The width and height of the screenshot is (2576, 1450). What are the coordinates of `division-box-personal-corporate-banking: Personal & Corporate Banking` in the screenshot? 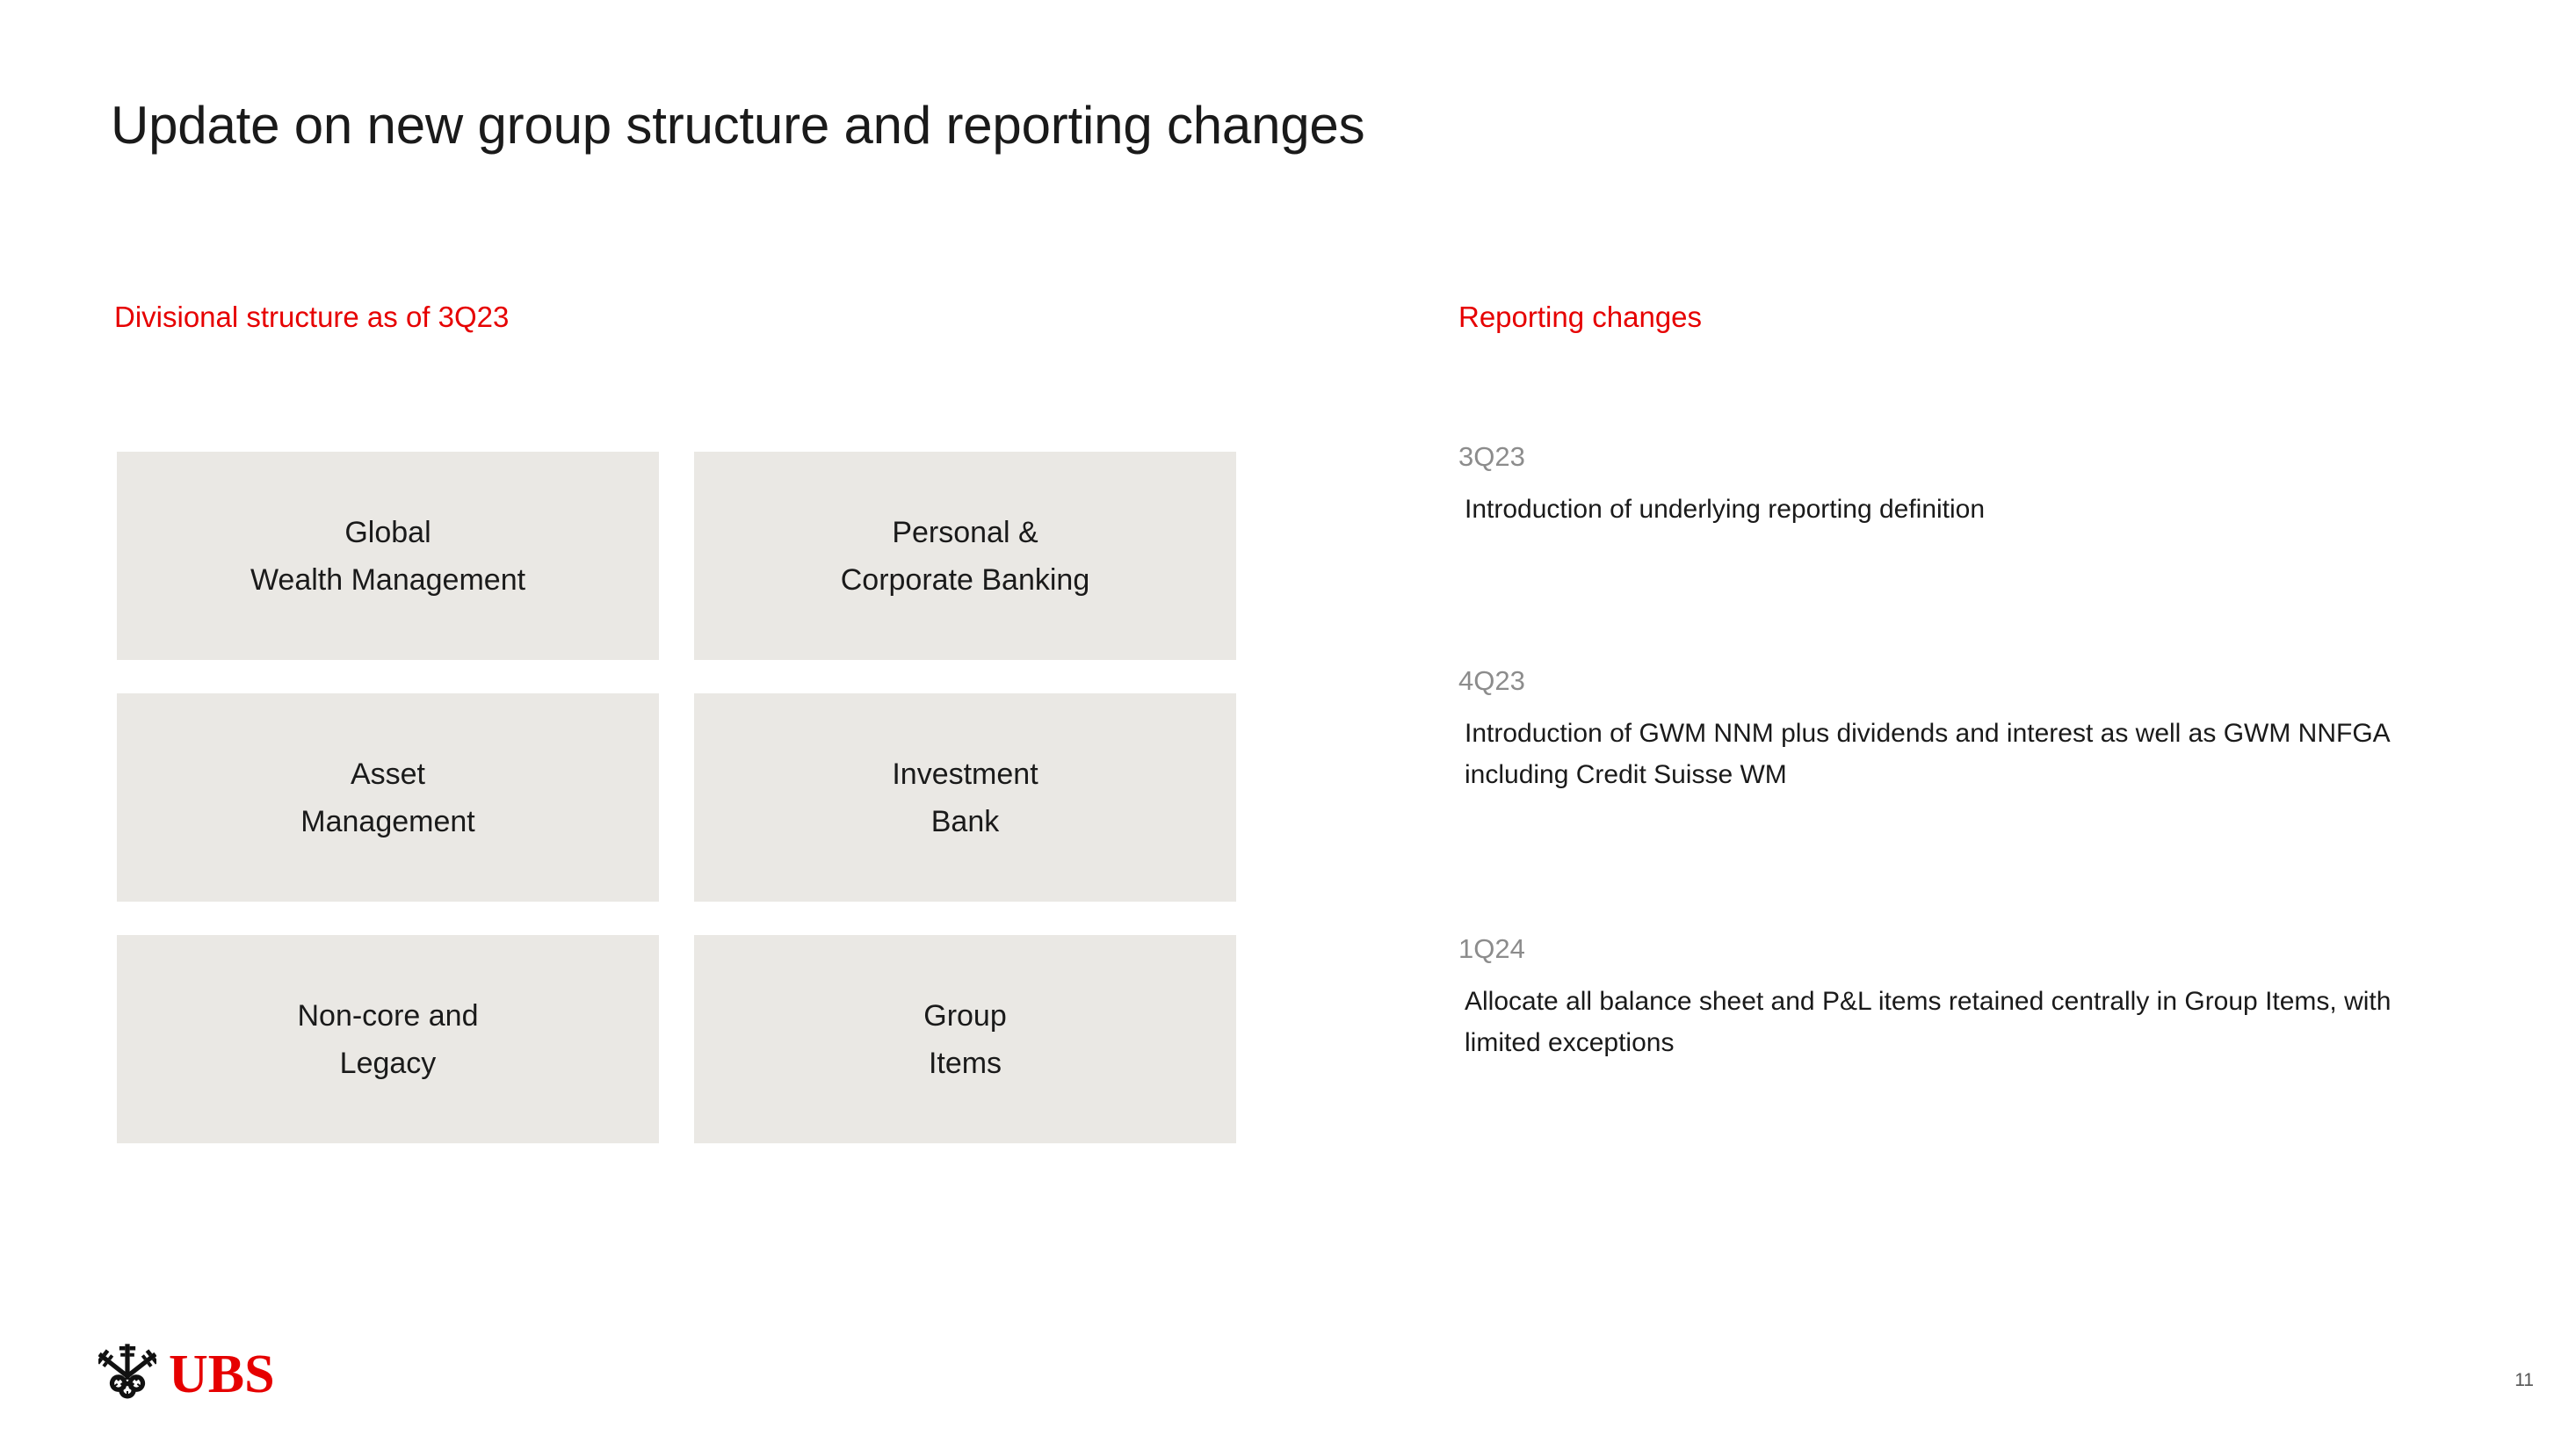 It's located at (965, 556).